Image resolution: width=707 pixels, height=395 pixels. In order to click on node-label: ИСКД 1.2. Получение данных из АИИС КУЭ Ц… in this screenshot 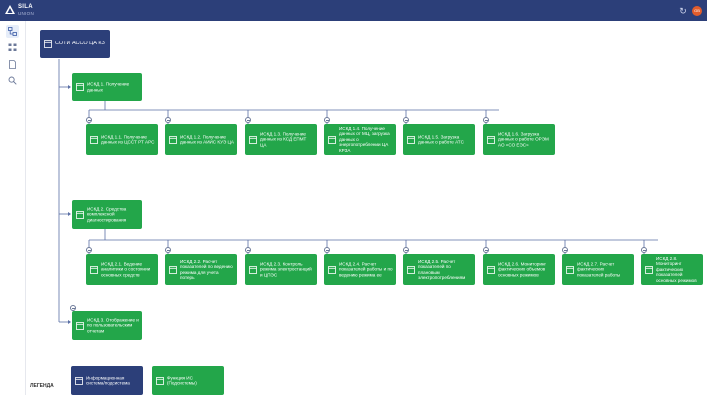, I will do `click(207, 139)`.